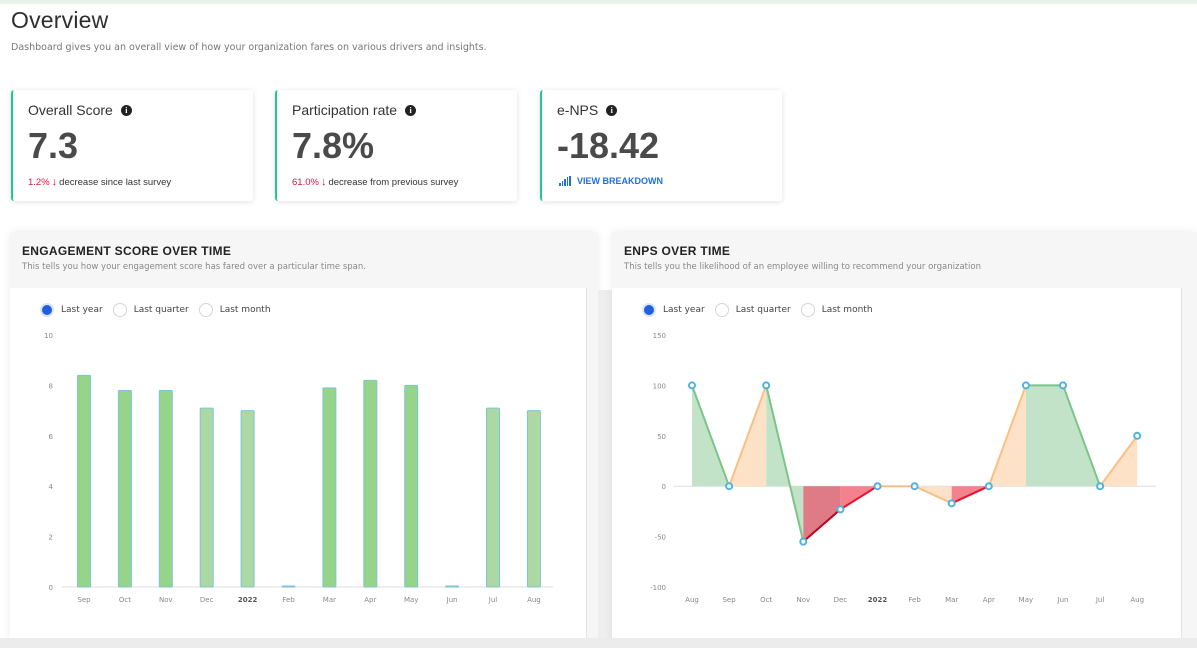 The height and width of the screenshot is (648, 1197). What do you see at coordinates (1044, 436) in the screenshot?
I see `area-segment` at bounding box center [1044, 436].